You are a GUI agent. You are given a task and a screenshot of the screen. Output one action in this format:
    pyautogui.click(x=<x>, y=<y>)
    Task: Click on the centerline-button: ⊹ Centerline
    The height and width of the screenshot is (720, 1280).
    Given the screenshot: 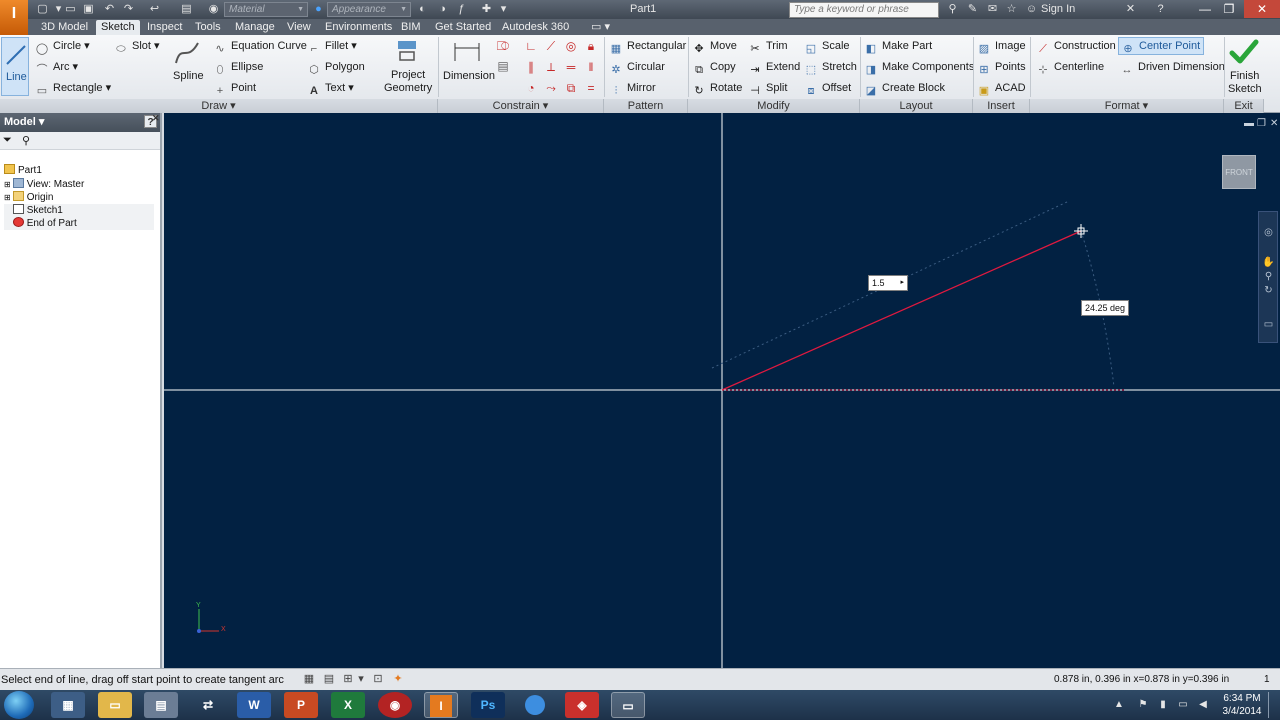 What is the action you would take?
    pyautogui.click(x=1070, y=67)
    